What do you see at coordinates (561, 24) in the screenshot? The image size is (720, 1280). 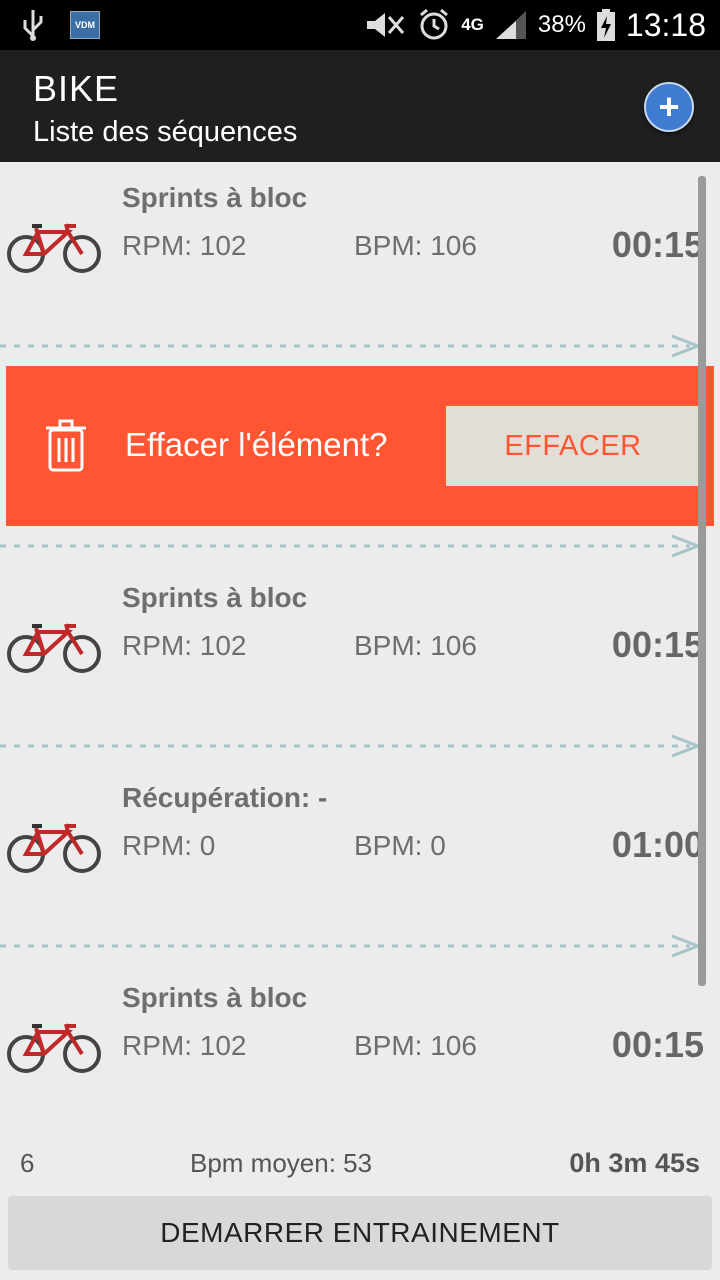 I see `battery-percent: 38%` at bounding box center [561, 24].